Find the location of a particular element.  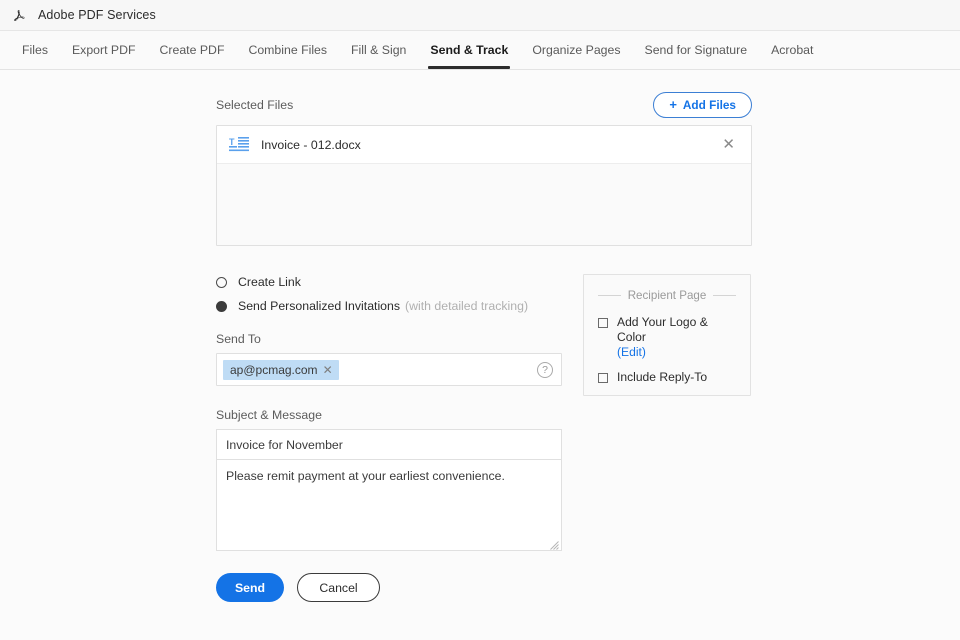

recipient-email: ap@pcmag.com is located at coordinates (274, 369).